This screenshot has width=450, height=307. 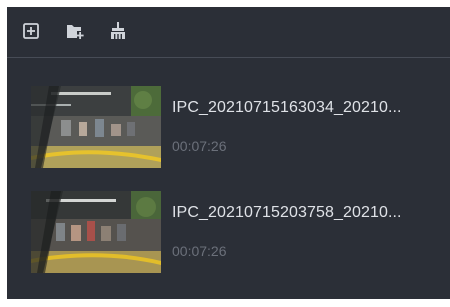 I want to click on add-file-button, so click(x=31, y=31).